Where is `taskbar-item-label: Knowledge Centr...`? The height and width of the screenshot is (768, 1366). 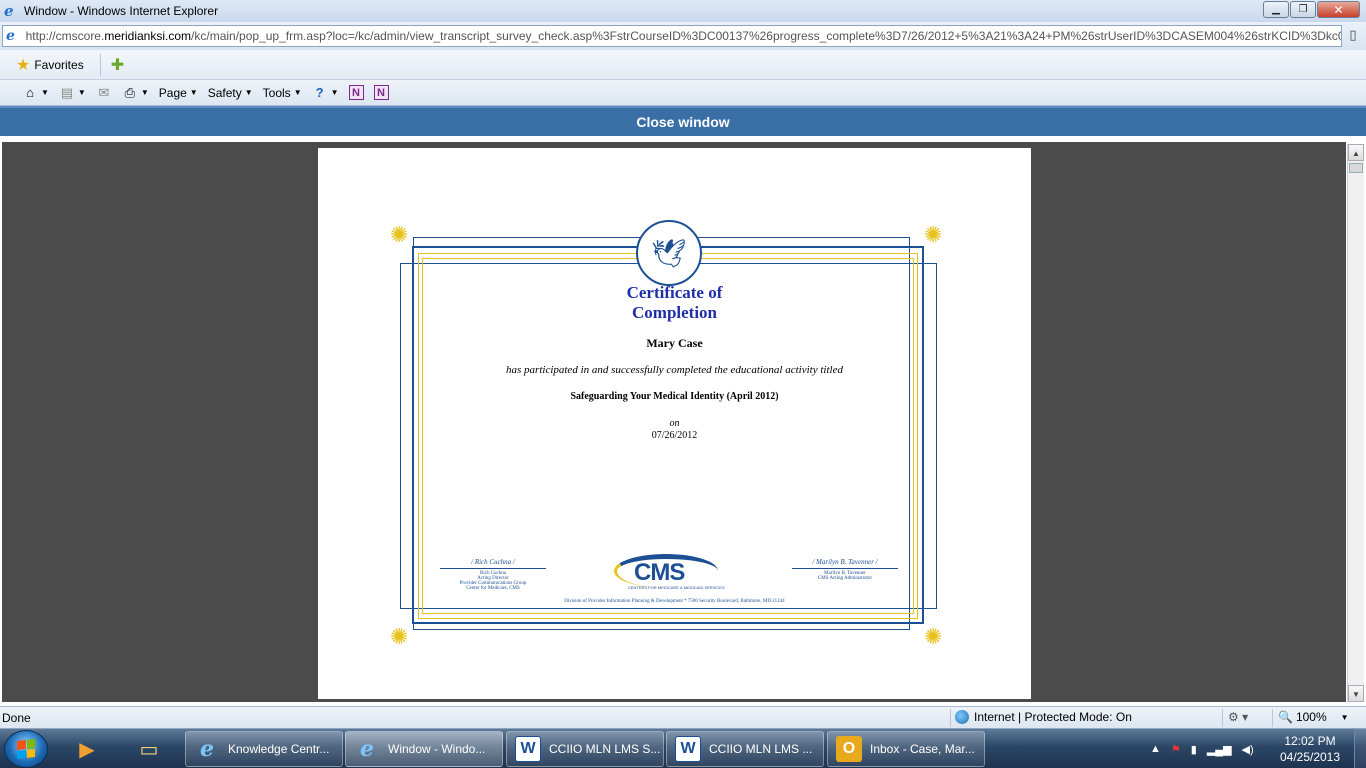 taskbar-item-label: Knowledge Centr... is located at coordinates (279, 749).